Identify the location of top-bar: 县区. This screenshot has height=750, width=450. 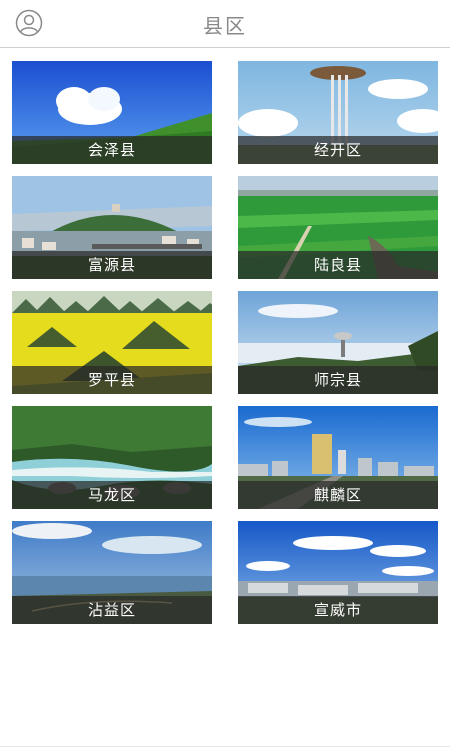
(225, 24).